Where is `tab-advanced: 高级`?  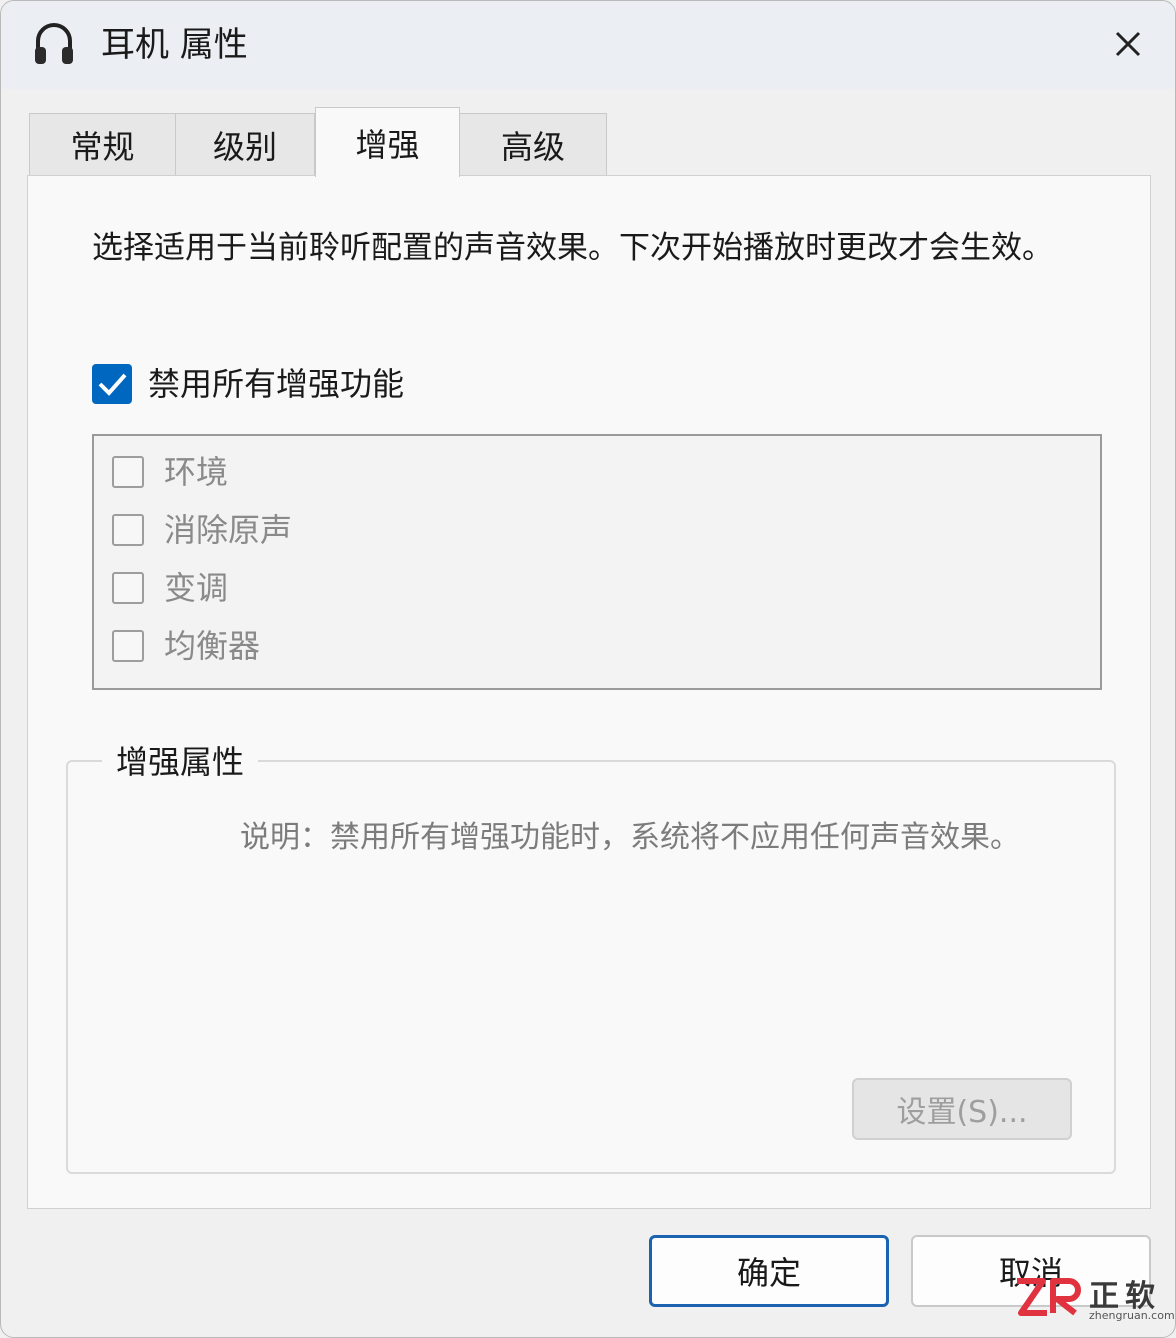 tab-advanced: 高级 is located at coordinates (533, 144).